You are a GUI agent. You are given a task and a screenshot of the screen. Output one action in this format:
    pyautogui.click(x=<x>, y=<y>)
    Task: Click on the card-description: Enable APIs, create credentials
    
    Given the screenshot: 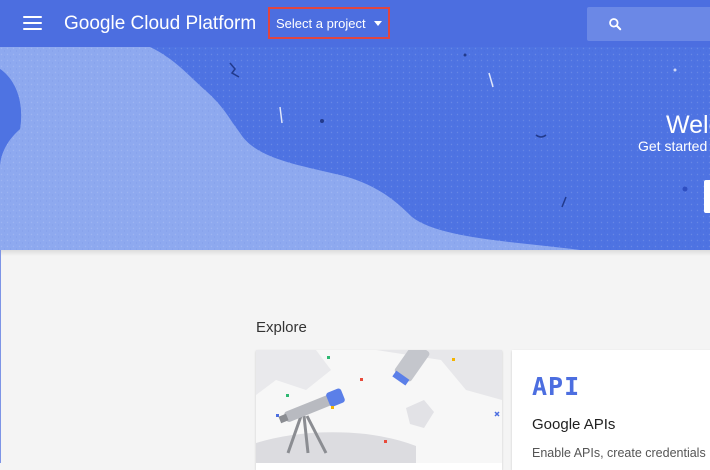 What is the action you would take?
    pyautogui.click(x=619, y=453)
    